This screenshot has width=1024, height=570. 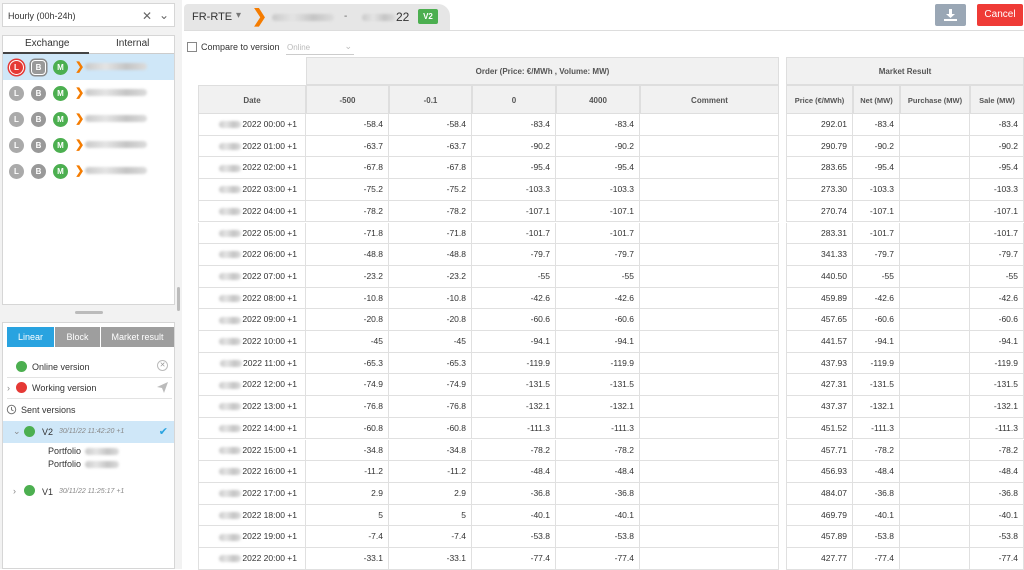 What do you see at coordinates (598, 99) in the screenshot?
I see `column-header-4000: 4000` at bounding box center [598, 99].